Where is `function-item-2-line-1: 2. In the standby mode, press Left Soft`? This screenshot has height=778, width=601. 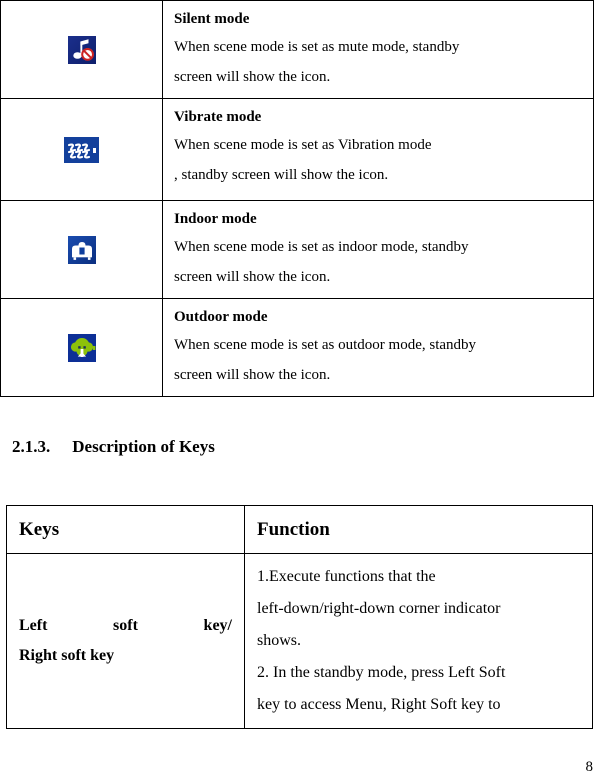
function-item-2-line-1: 2. In the standby mode, press Left Soft is located at coordinates (381, 672).